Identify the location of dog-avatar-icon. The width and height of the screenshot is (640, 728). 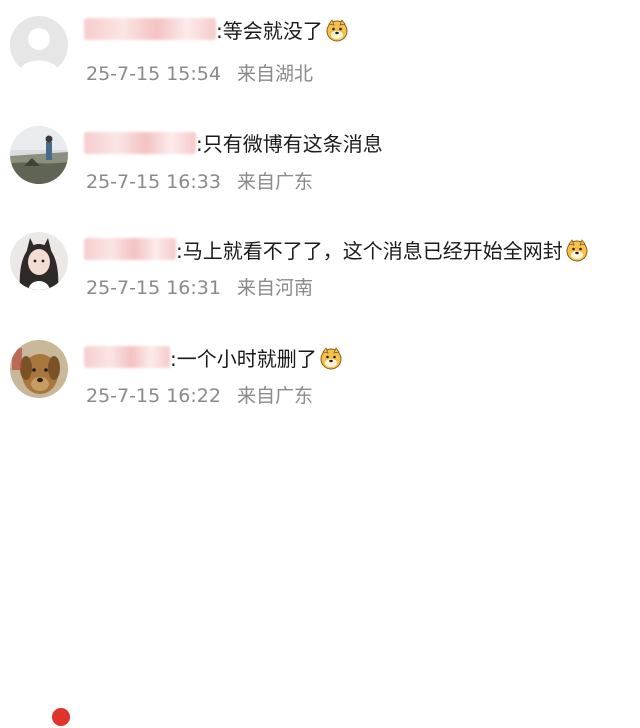
(39, 369).